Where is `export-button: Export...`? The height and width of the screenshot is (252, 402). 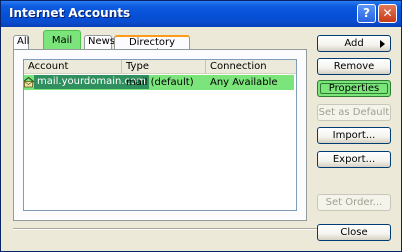
export-button: Export... is located at coordinates (354, 159).